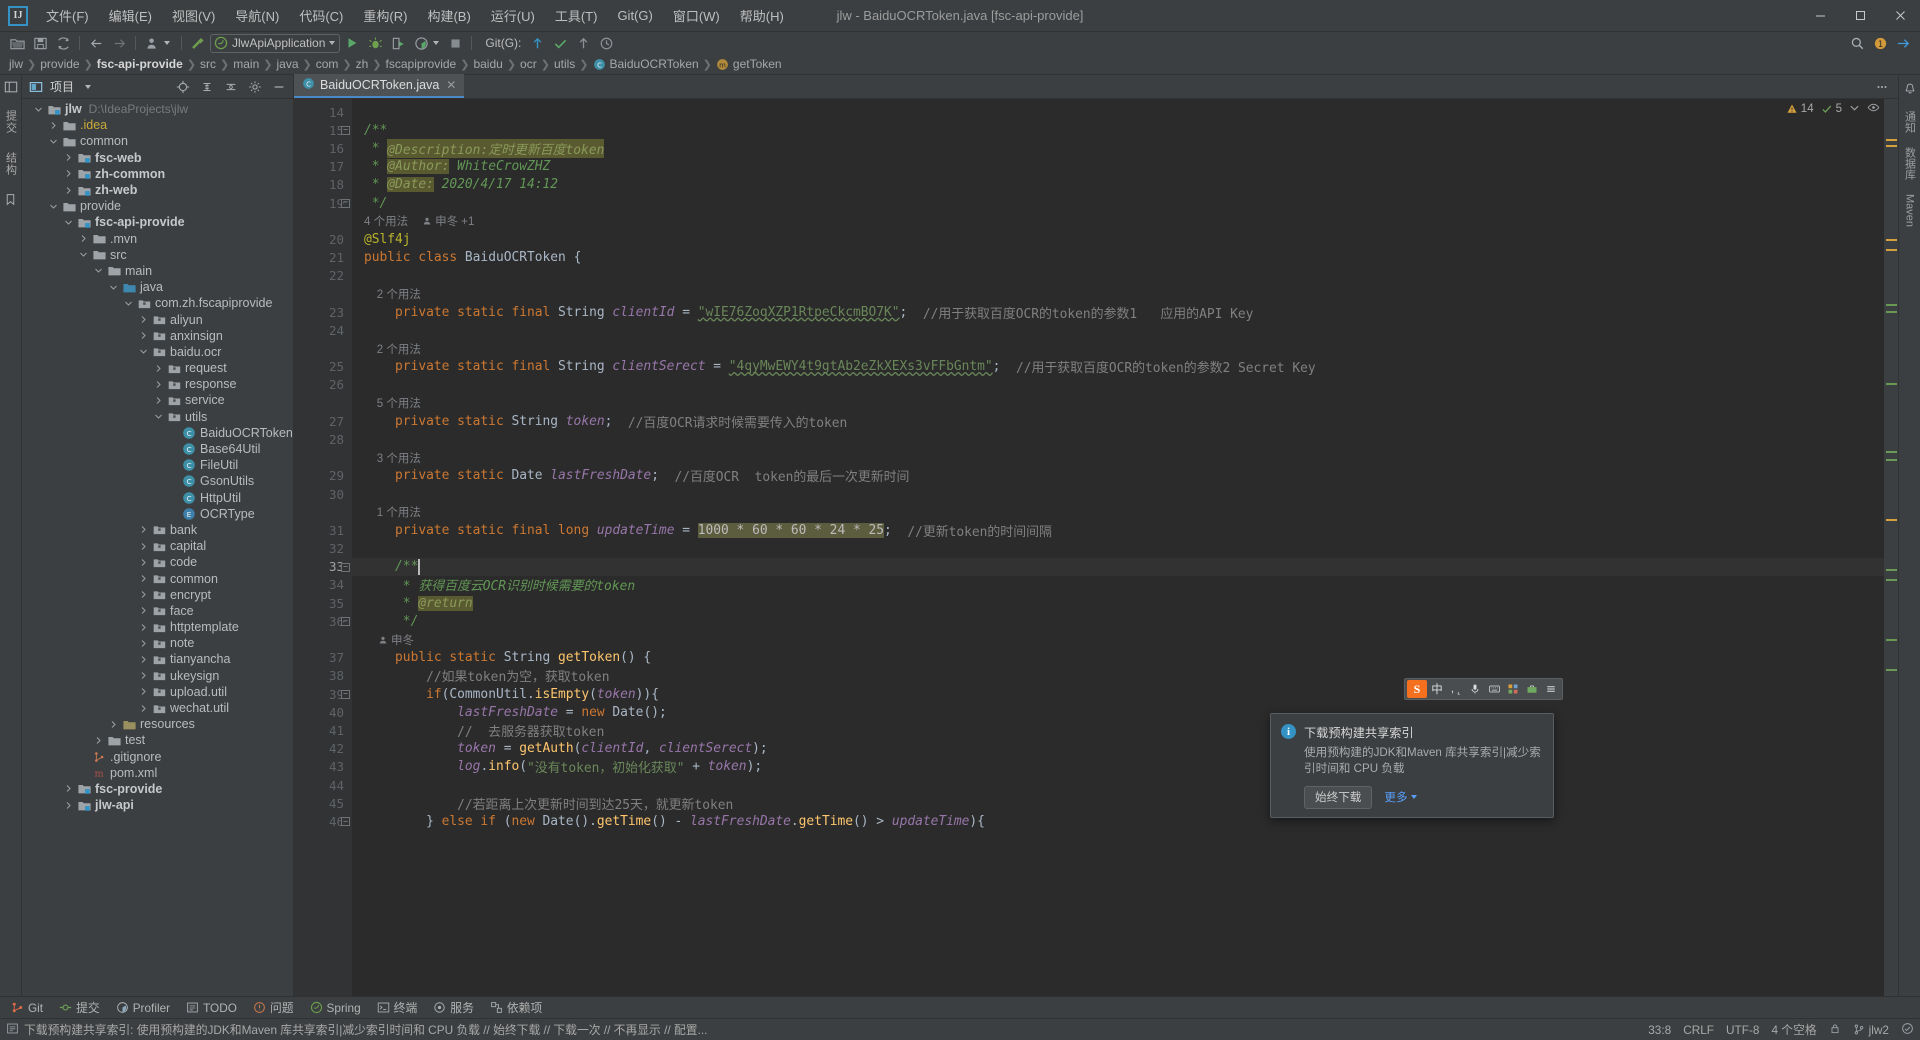  What do you see at coordinates (1742, 1030) in the screenshot?
I see `file-encoding: UTF-8` at bounding box center [1742, 1030].